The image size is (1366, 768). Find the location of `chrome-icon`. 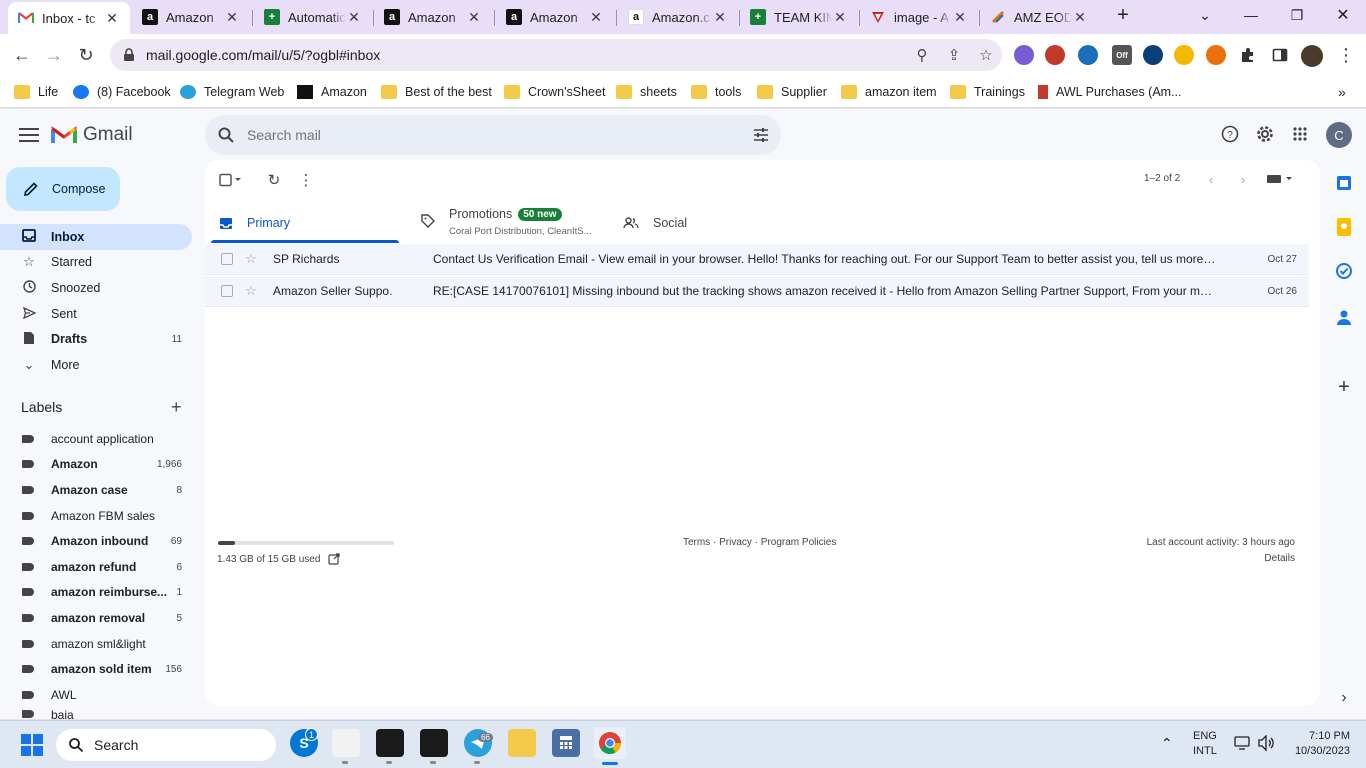

chrome-icon is located at coordinates (610, 743).